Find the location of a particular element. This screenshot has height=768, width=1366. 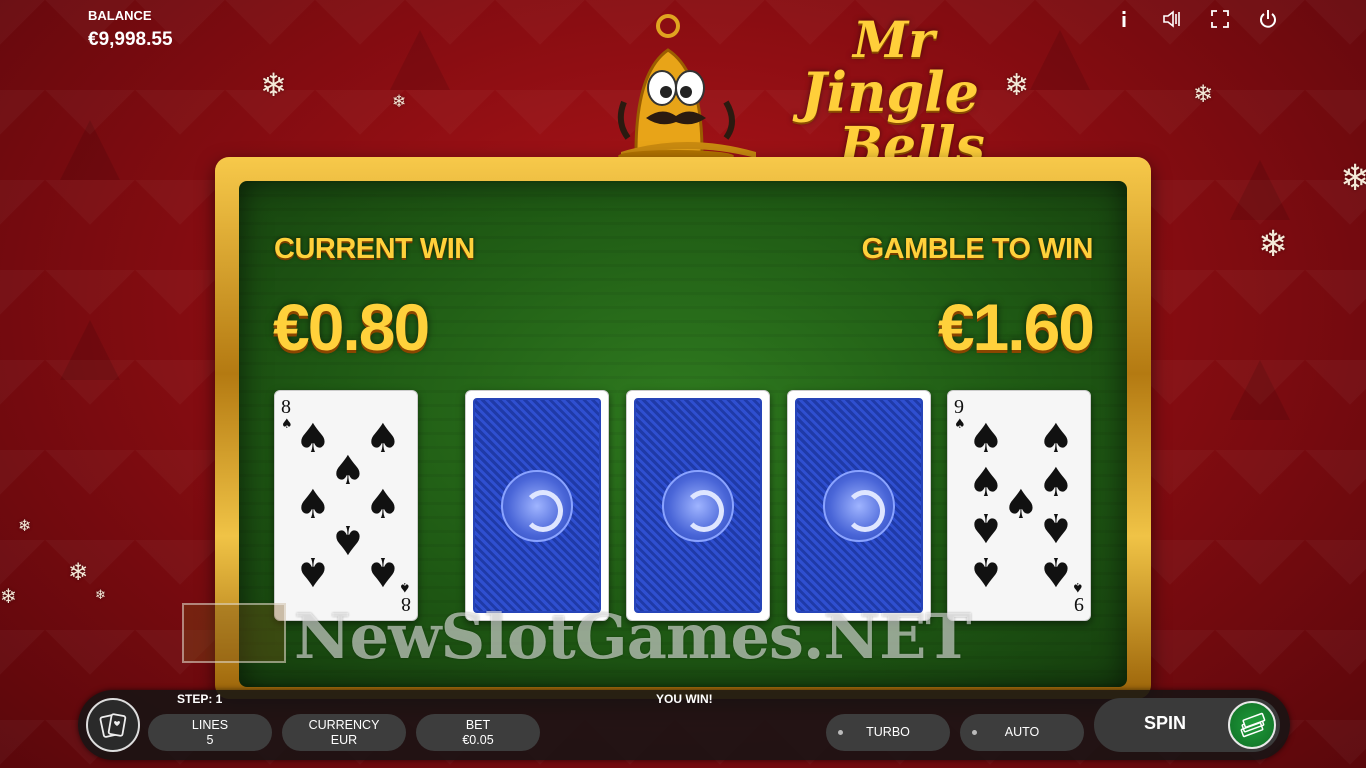

current-win-label: CURRENT WIN is located at coordinates (374, 249).